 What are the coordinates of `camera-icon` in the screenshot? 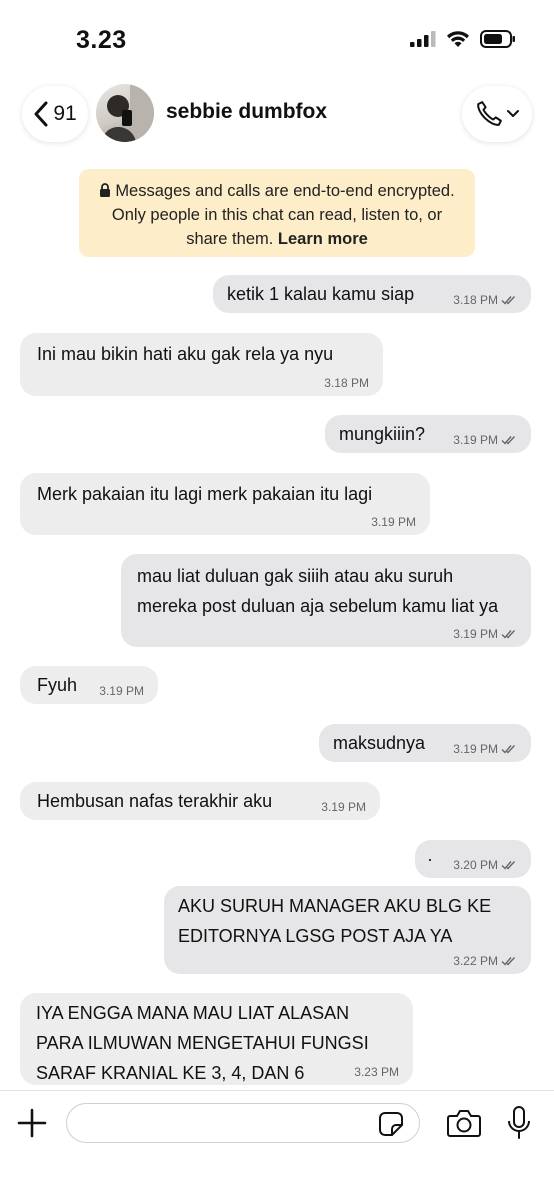 It's located at (464, 1123).